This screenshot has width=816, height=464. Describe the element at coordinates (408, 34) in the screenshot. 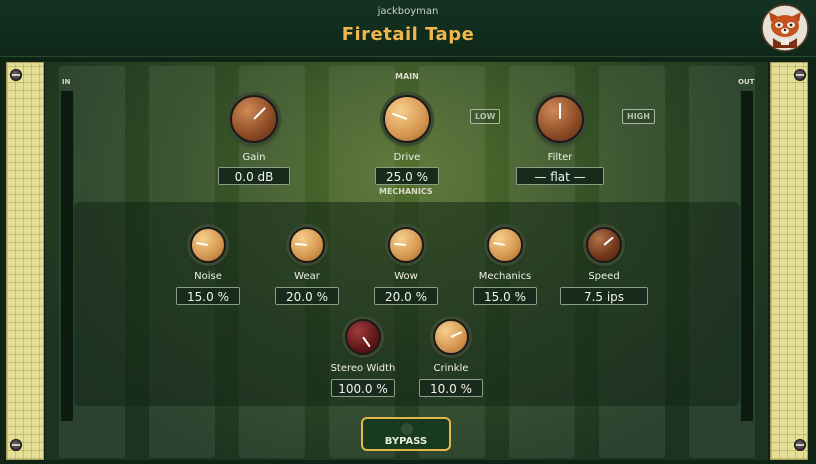

I see `plugin-title: Firetail Tape` at that location.